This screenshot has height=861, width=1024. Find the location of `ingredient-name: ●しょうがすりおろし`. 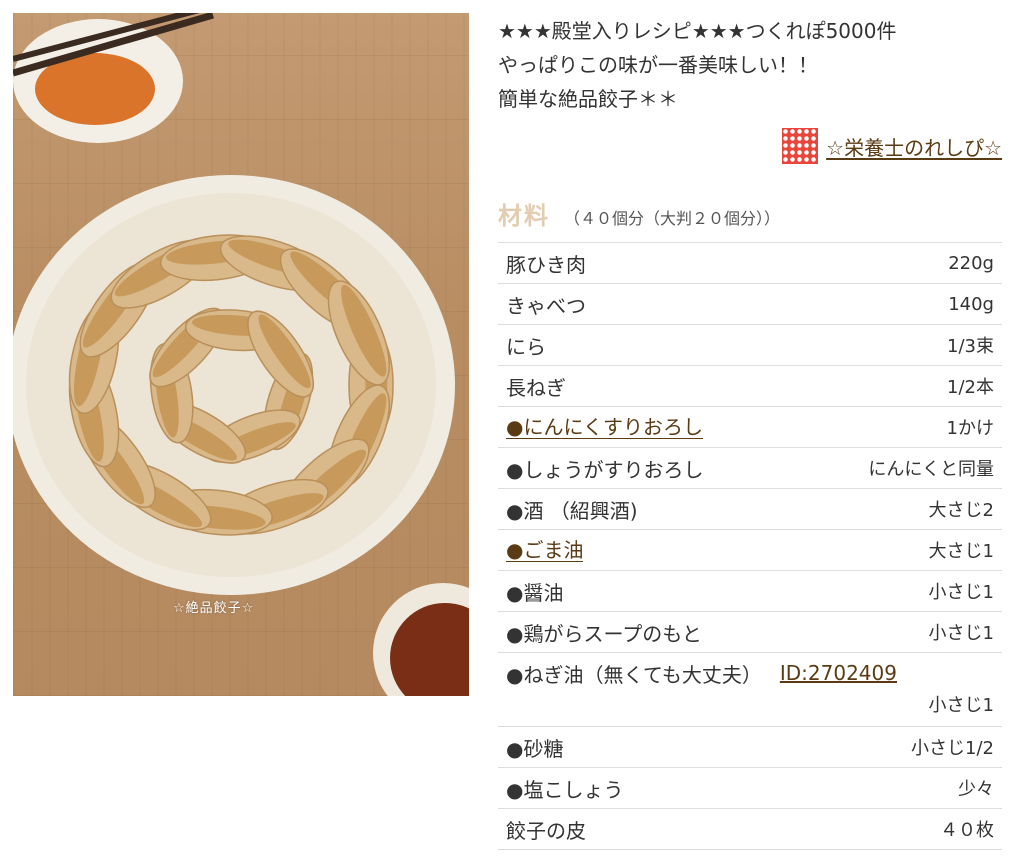

ingredient-name: ●しょうがすりおろし is located at coordinates (605, 469).